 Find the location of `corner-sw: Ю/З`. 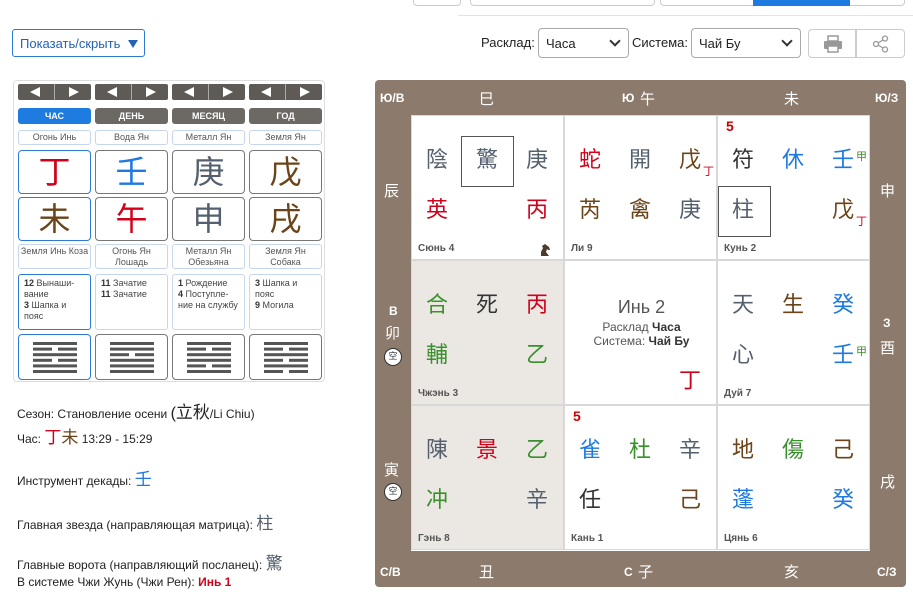

corner-sw: Ю/З is located at coordinates (887, 98).